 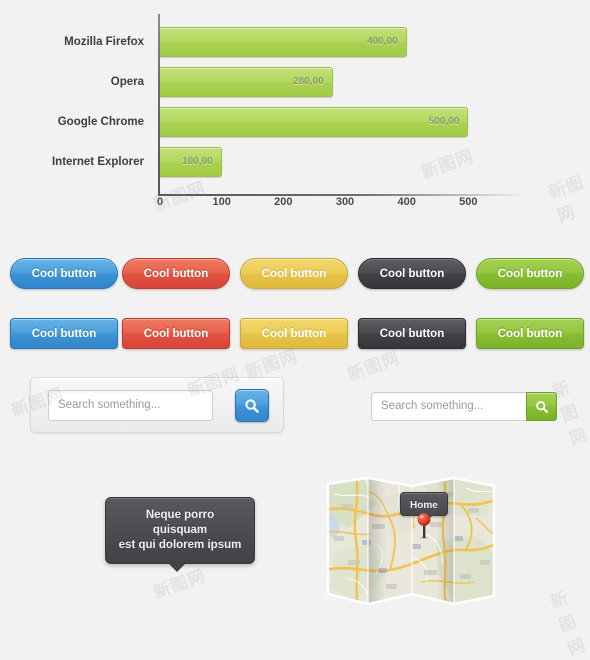 What do you see at coordinates (294, 273) in the screenshot?
I see `cool-button-yellow-pill: Cool button` at bounding box center [294, 273].